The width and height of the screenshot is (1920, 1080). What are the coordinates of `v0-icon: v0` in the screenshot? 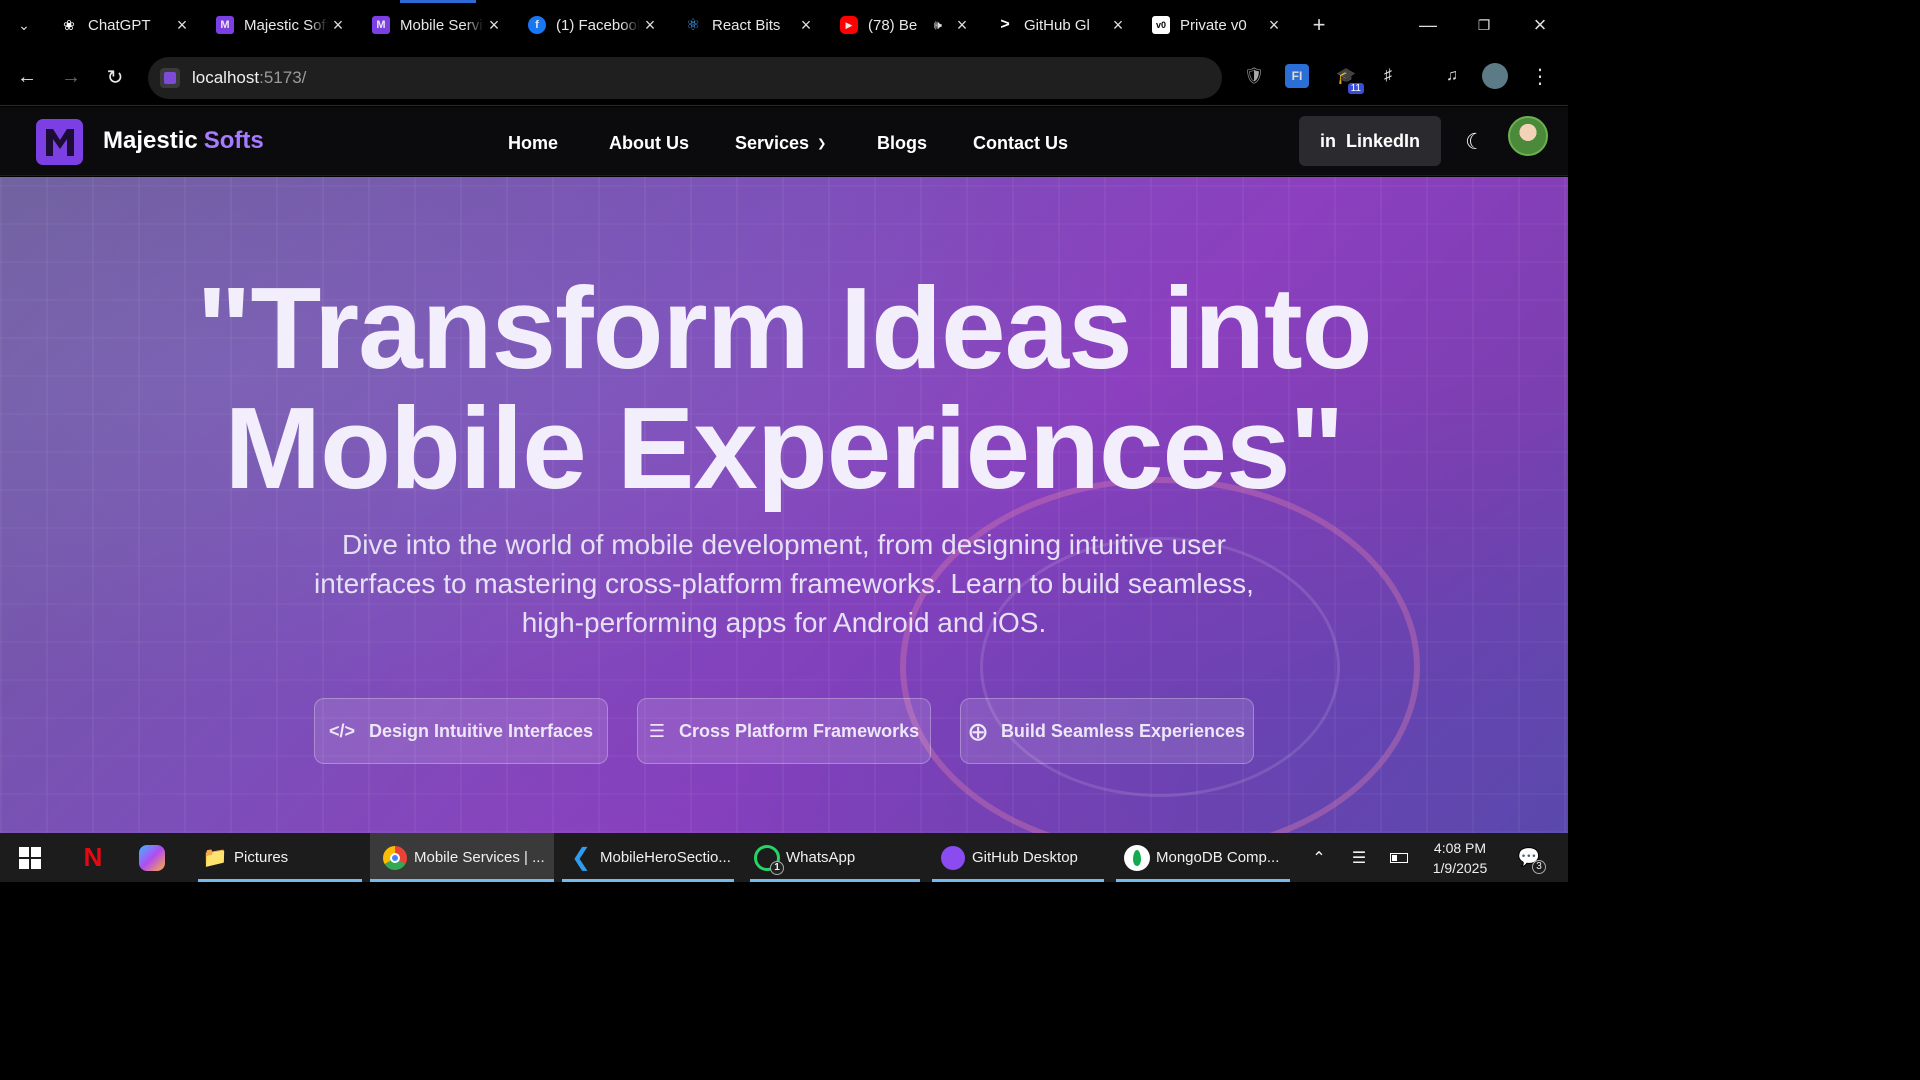 It's located at (1161, 25).